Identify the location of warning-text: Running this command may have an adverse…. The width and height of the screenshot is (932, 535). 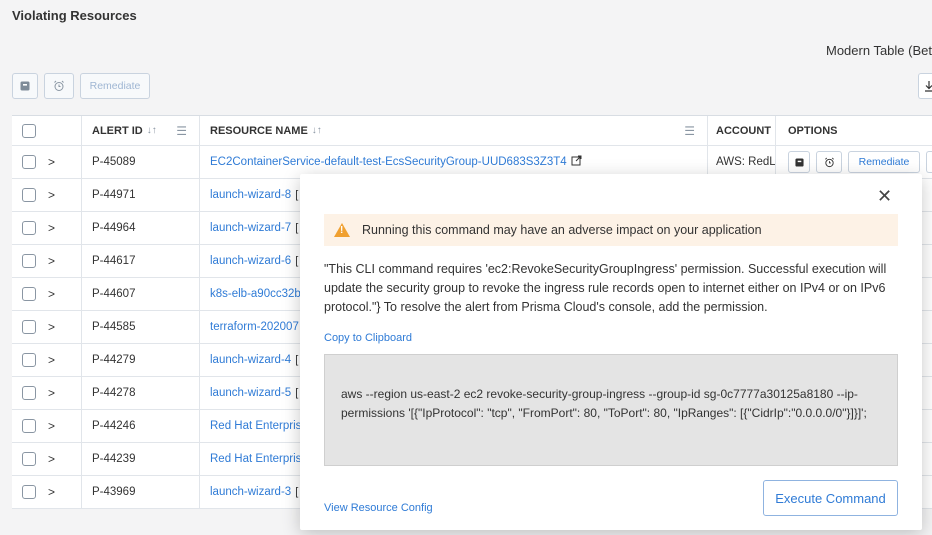
(562, 230).